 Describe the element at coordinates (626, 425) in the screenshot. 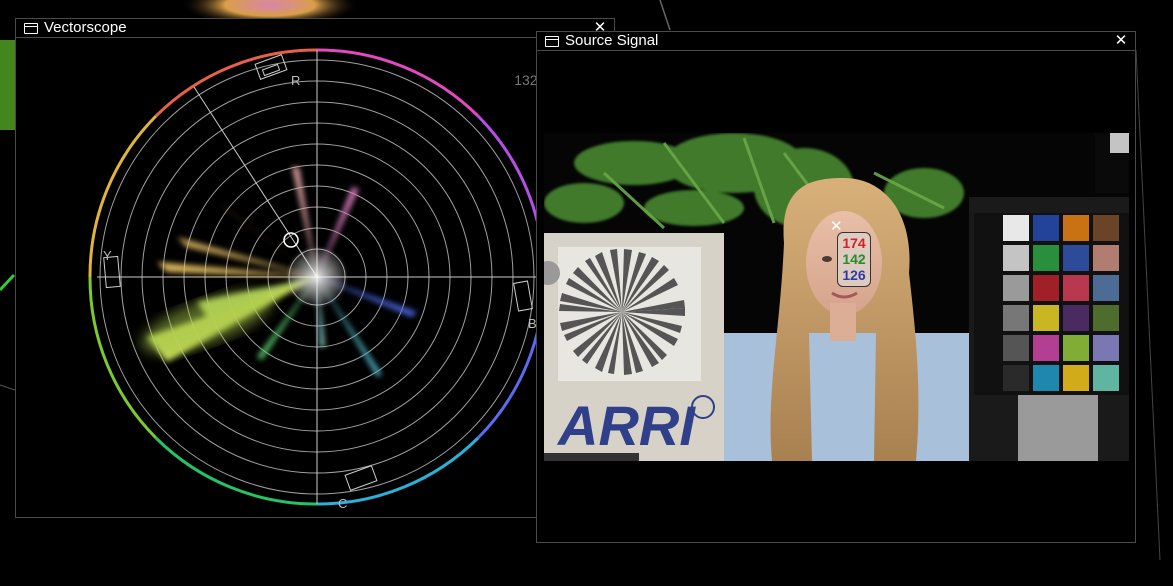

I see `arri-logo: ARRI` at that location.